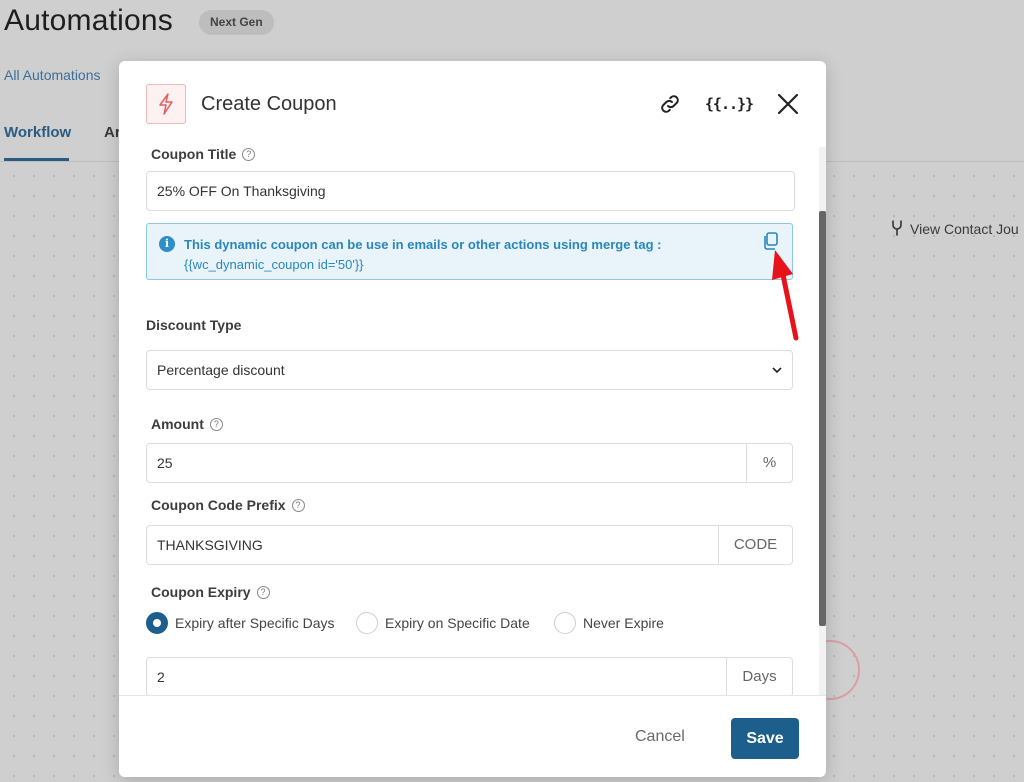 This screenshot has height=782, width=1024. What do you see at coordinates (52, 75) in the screenshot?
I see `breadcrumb-all-automations: All Automations` at bounding box center [52, 75].